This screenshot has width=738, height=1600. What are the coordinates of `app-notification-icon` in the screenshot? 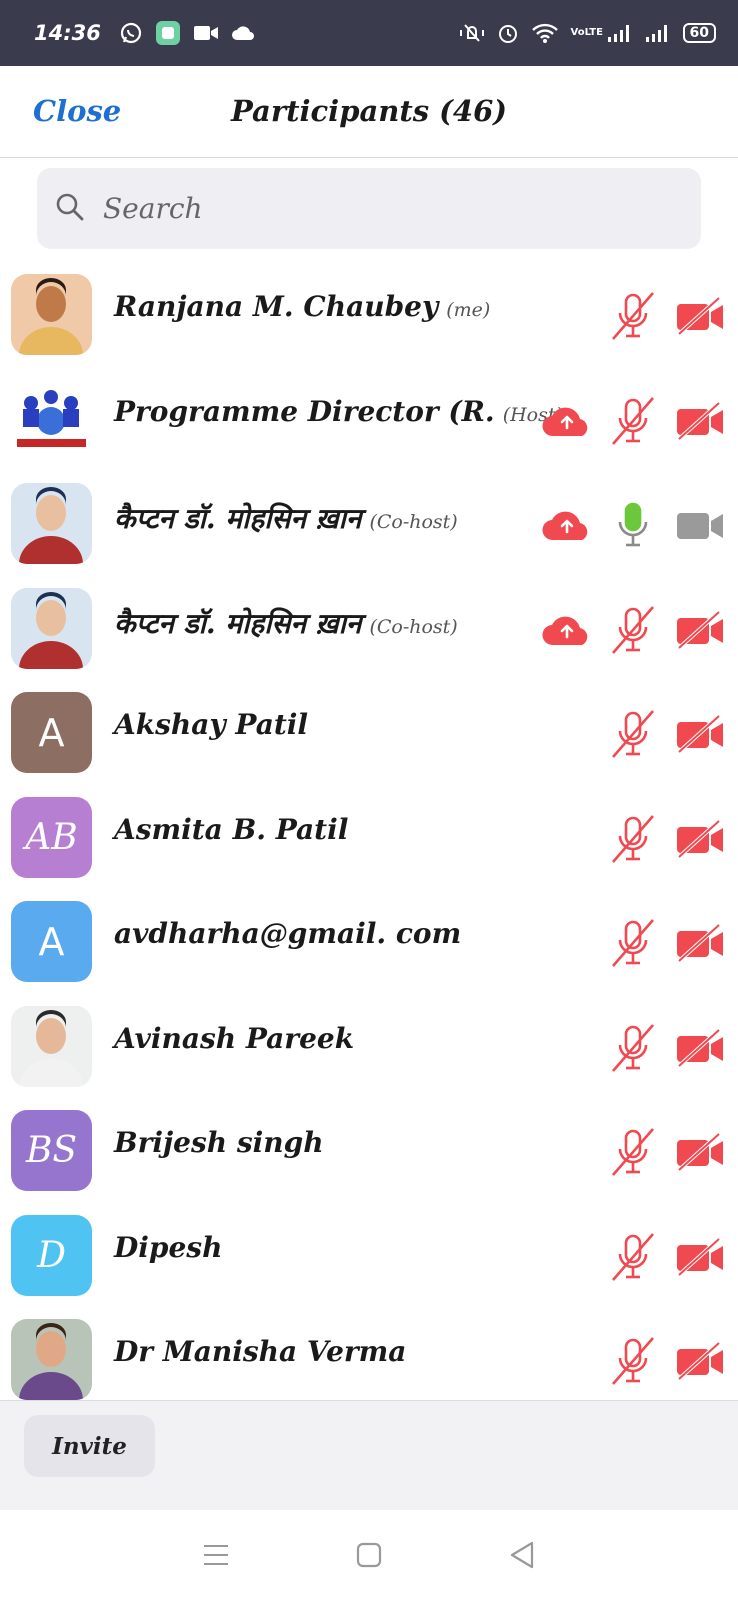 It's located at (168, 33).